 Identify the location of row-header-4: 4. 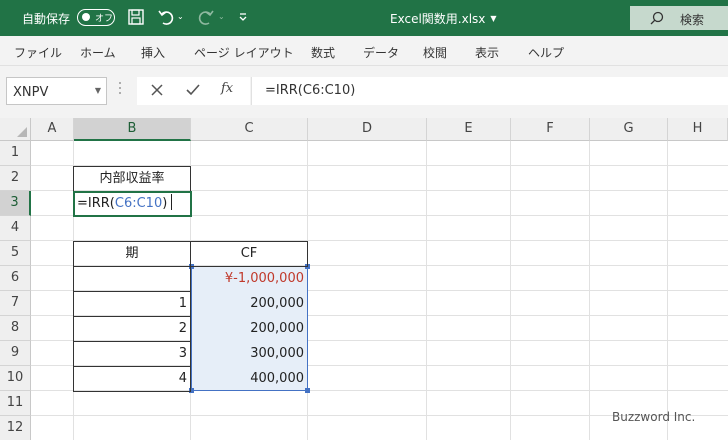
(15, 228).